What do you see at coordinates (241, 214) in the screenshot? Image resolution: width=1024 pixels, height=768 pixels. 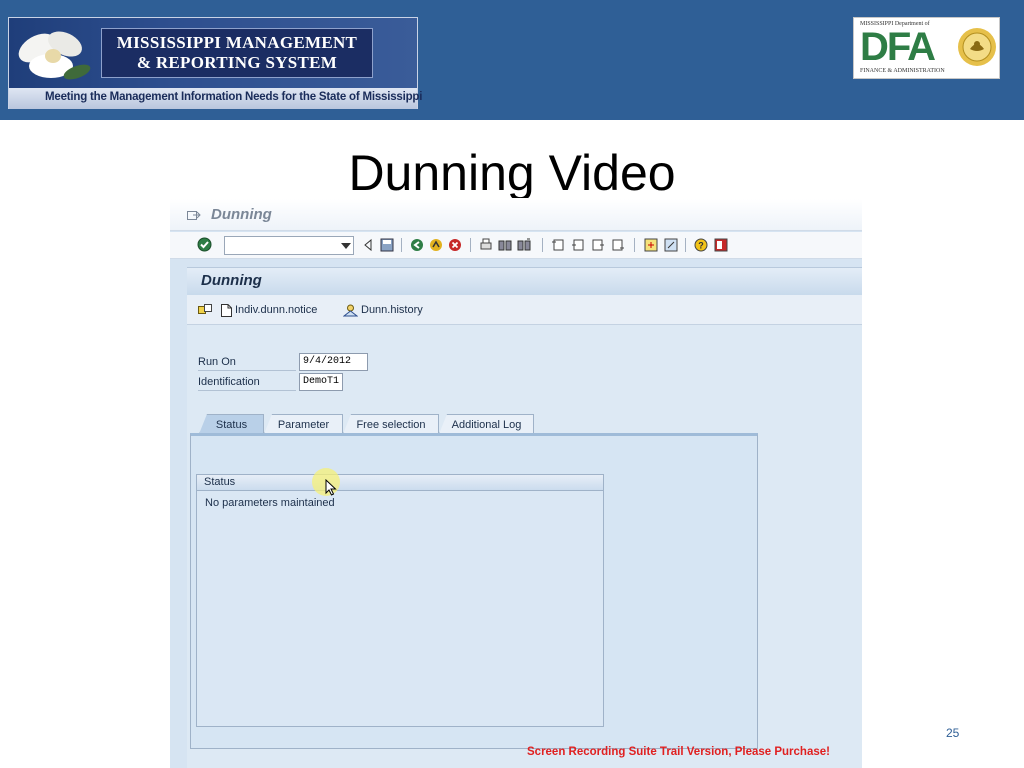 I see `window-title: Dunning` at bounding box center [241, 214].